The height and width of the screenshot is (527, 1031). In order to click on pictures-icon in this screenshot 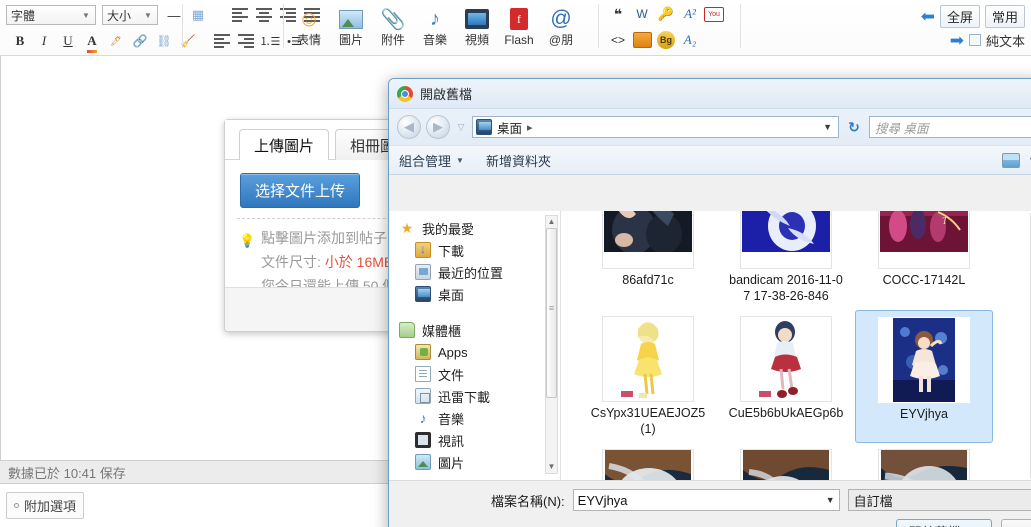, I will do `click(423, 462)`.